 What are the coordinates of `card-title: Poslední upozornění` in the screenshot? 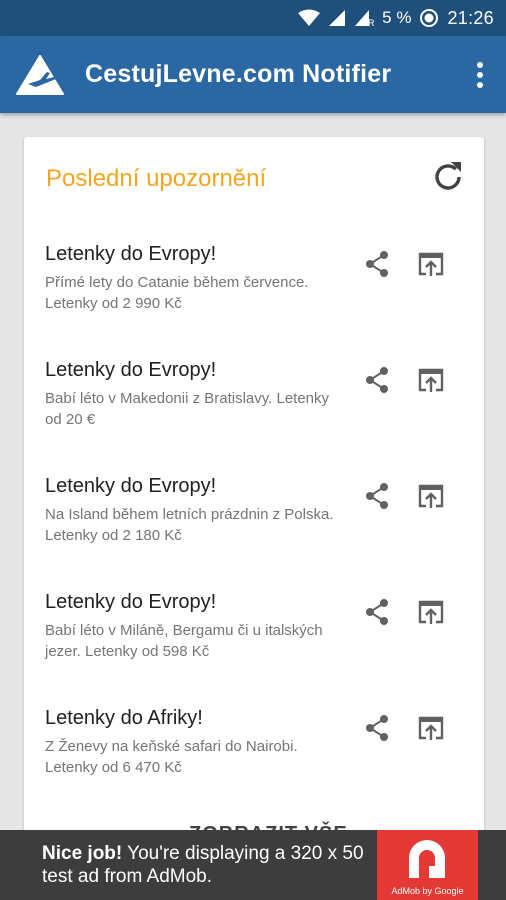 It's located at (156, 178).